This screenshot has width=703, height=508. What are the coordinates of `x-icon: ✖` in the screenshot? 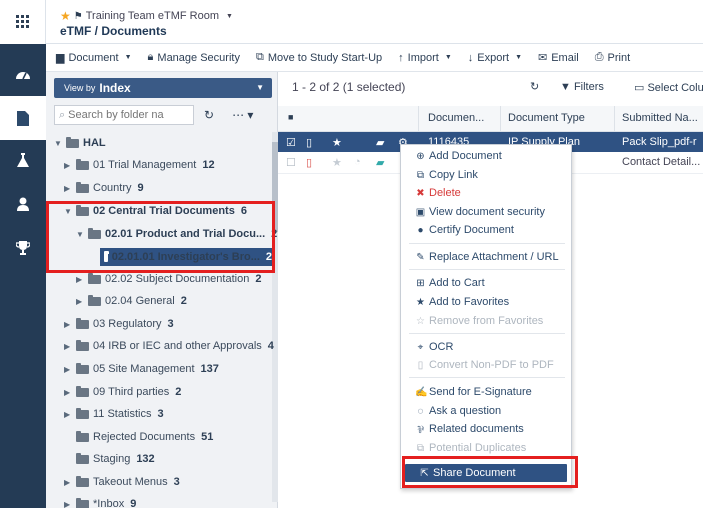 It's located at (420, 193).